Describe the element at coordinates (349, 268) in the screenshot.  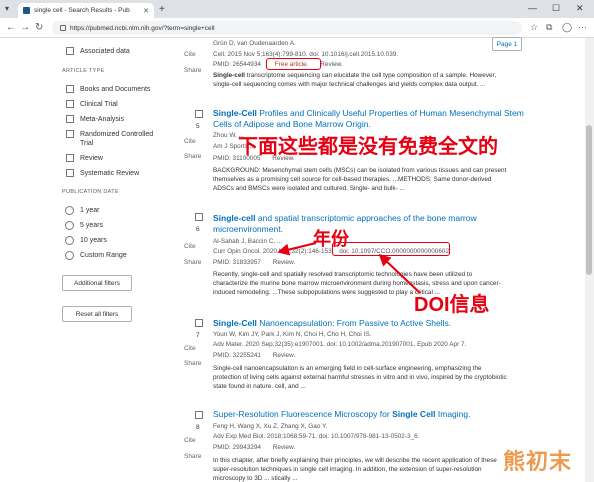
I see `annotation-arrows` at that location.